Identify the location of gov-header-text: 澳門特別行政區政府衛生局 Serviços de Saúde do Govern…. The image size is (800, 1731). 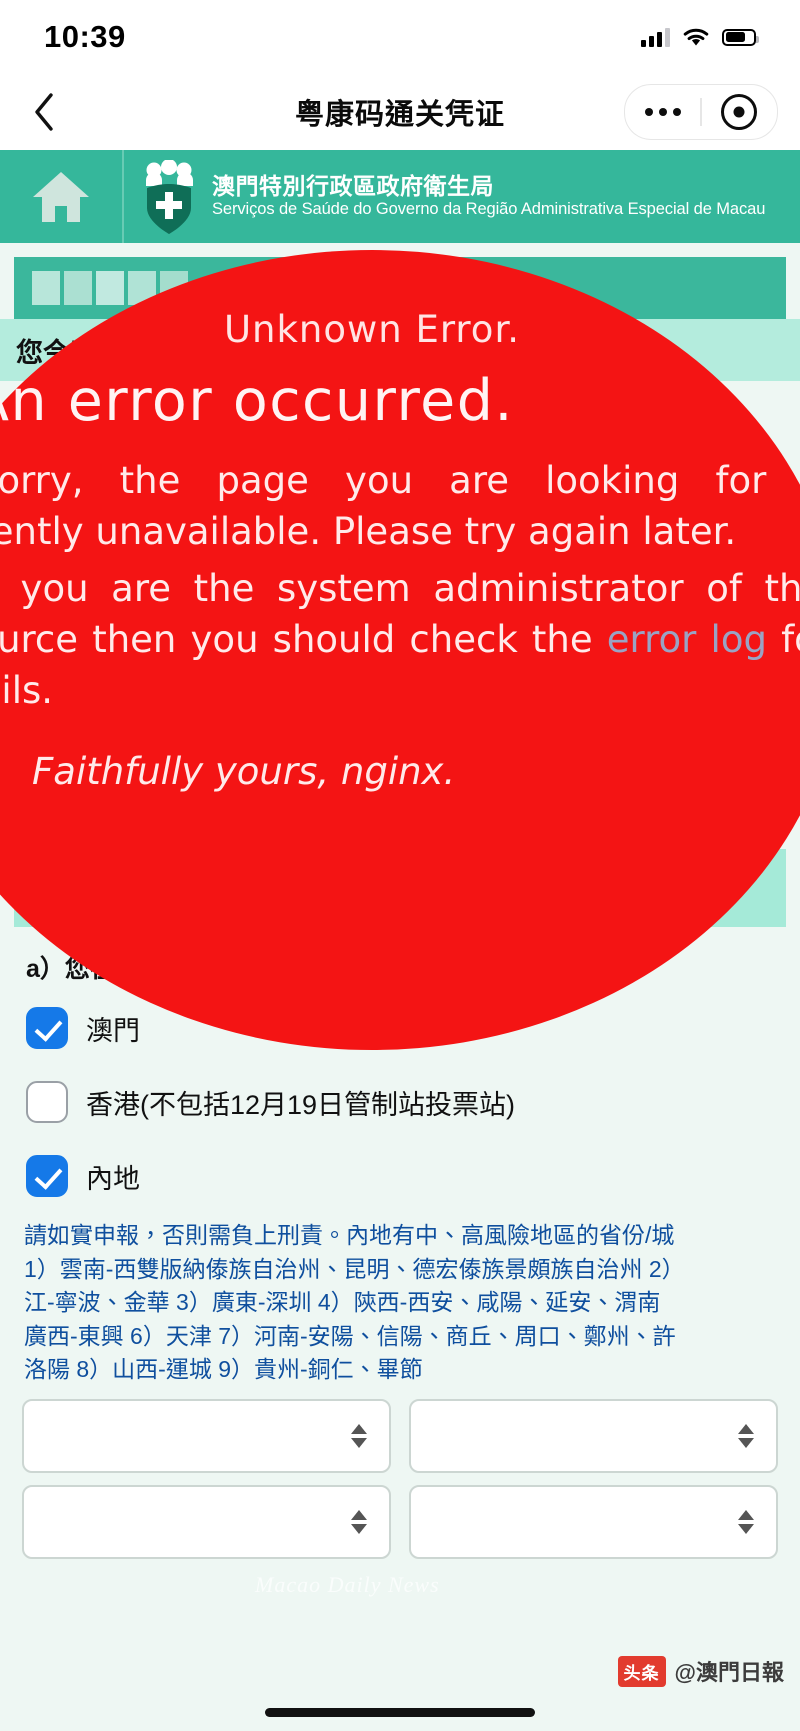
(486, 196).